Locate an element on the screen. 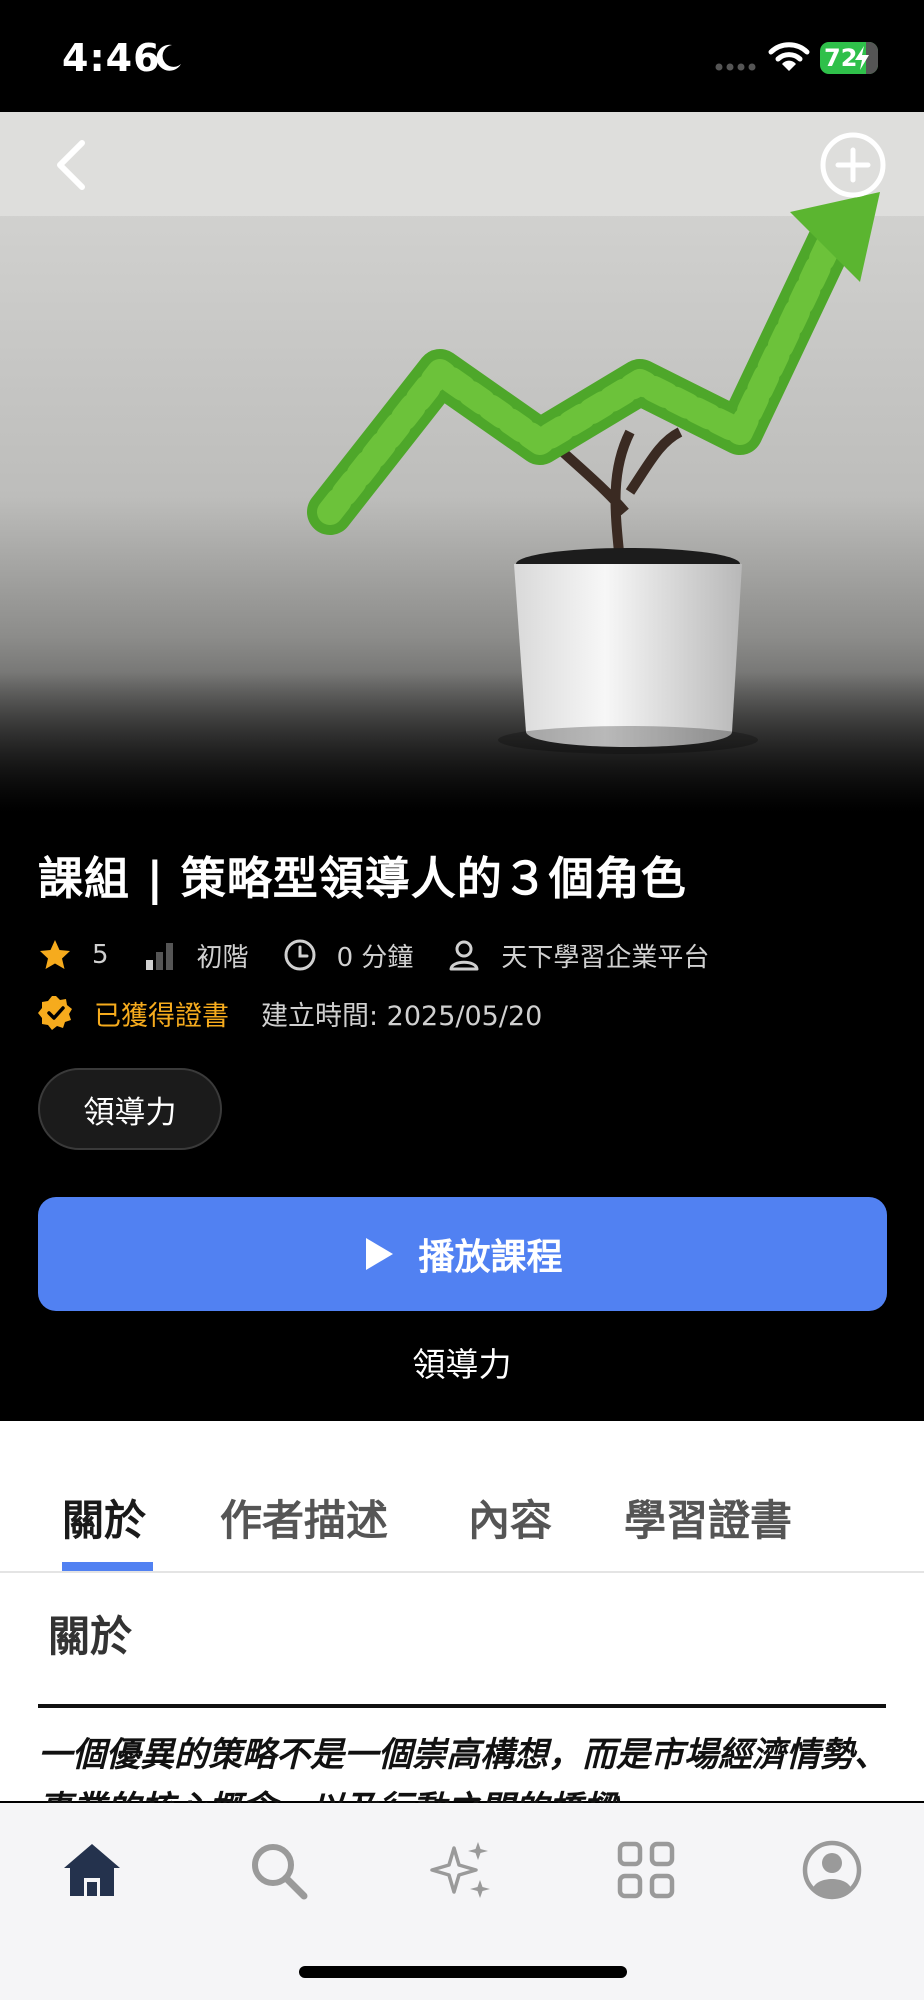  duration-label: 0 分鐘 is located at coordinates (375, 957).